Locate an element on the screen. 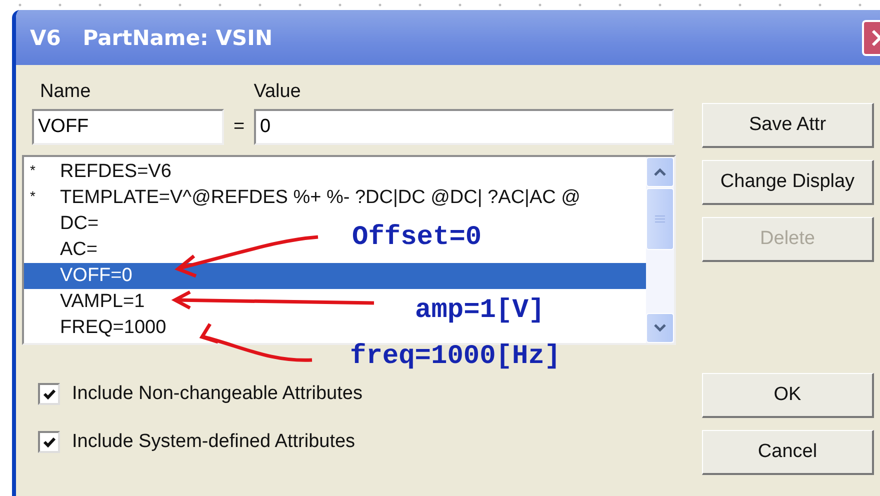 The width and height of the screenshot is (880, 496). grip-icon is located at coordinates (660, 219).